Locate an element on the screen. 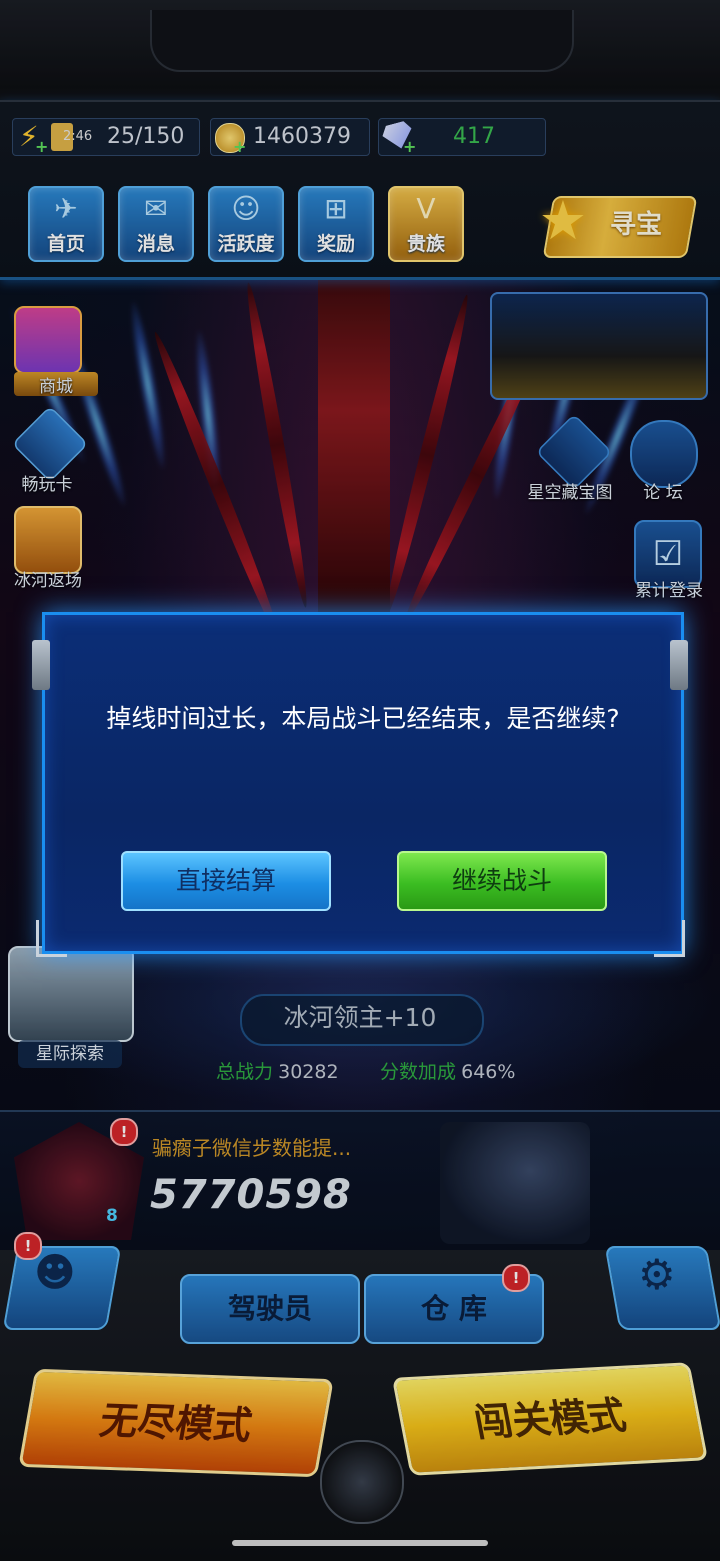 The height and width of the screenshot is (1561, 720). dialog-corner-bl is located at coordinates (51, 938).